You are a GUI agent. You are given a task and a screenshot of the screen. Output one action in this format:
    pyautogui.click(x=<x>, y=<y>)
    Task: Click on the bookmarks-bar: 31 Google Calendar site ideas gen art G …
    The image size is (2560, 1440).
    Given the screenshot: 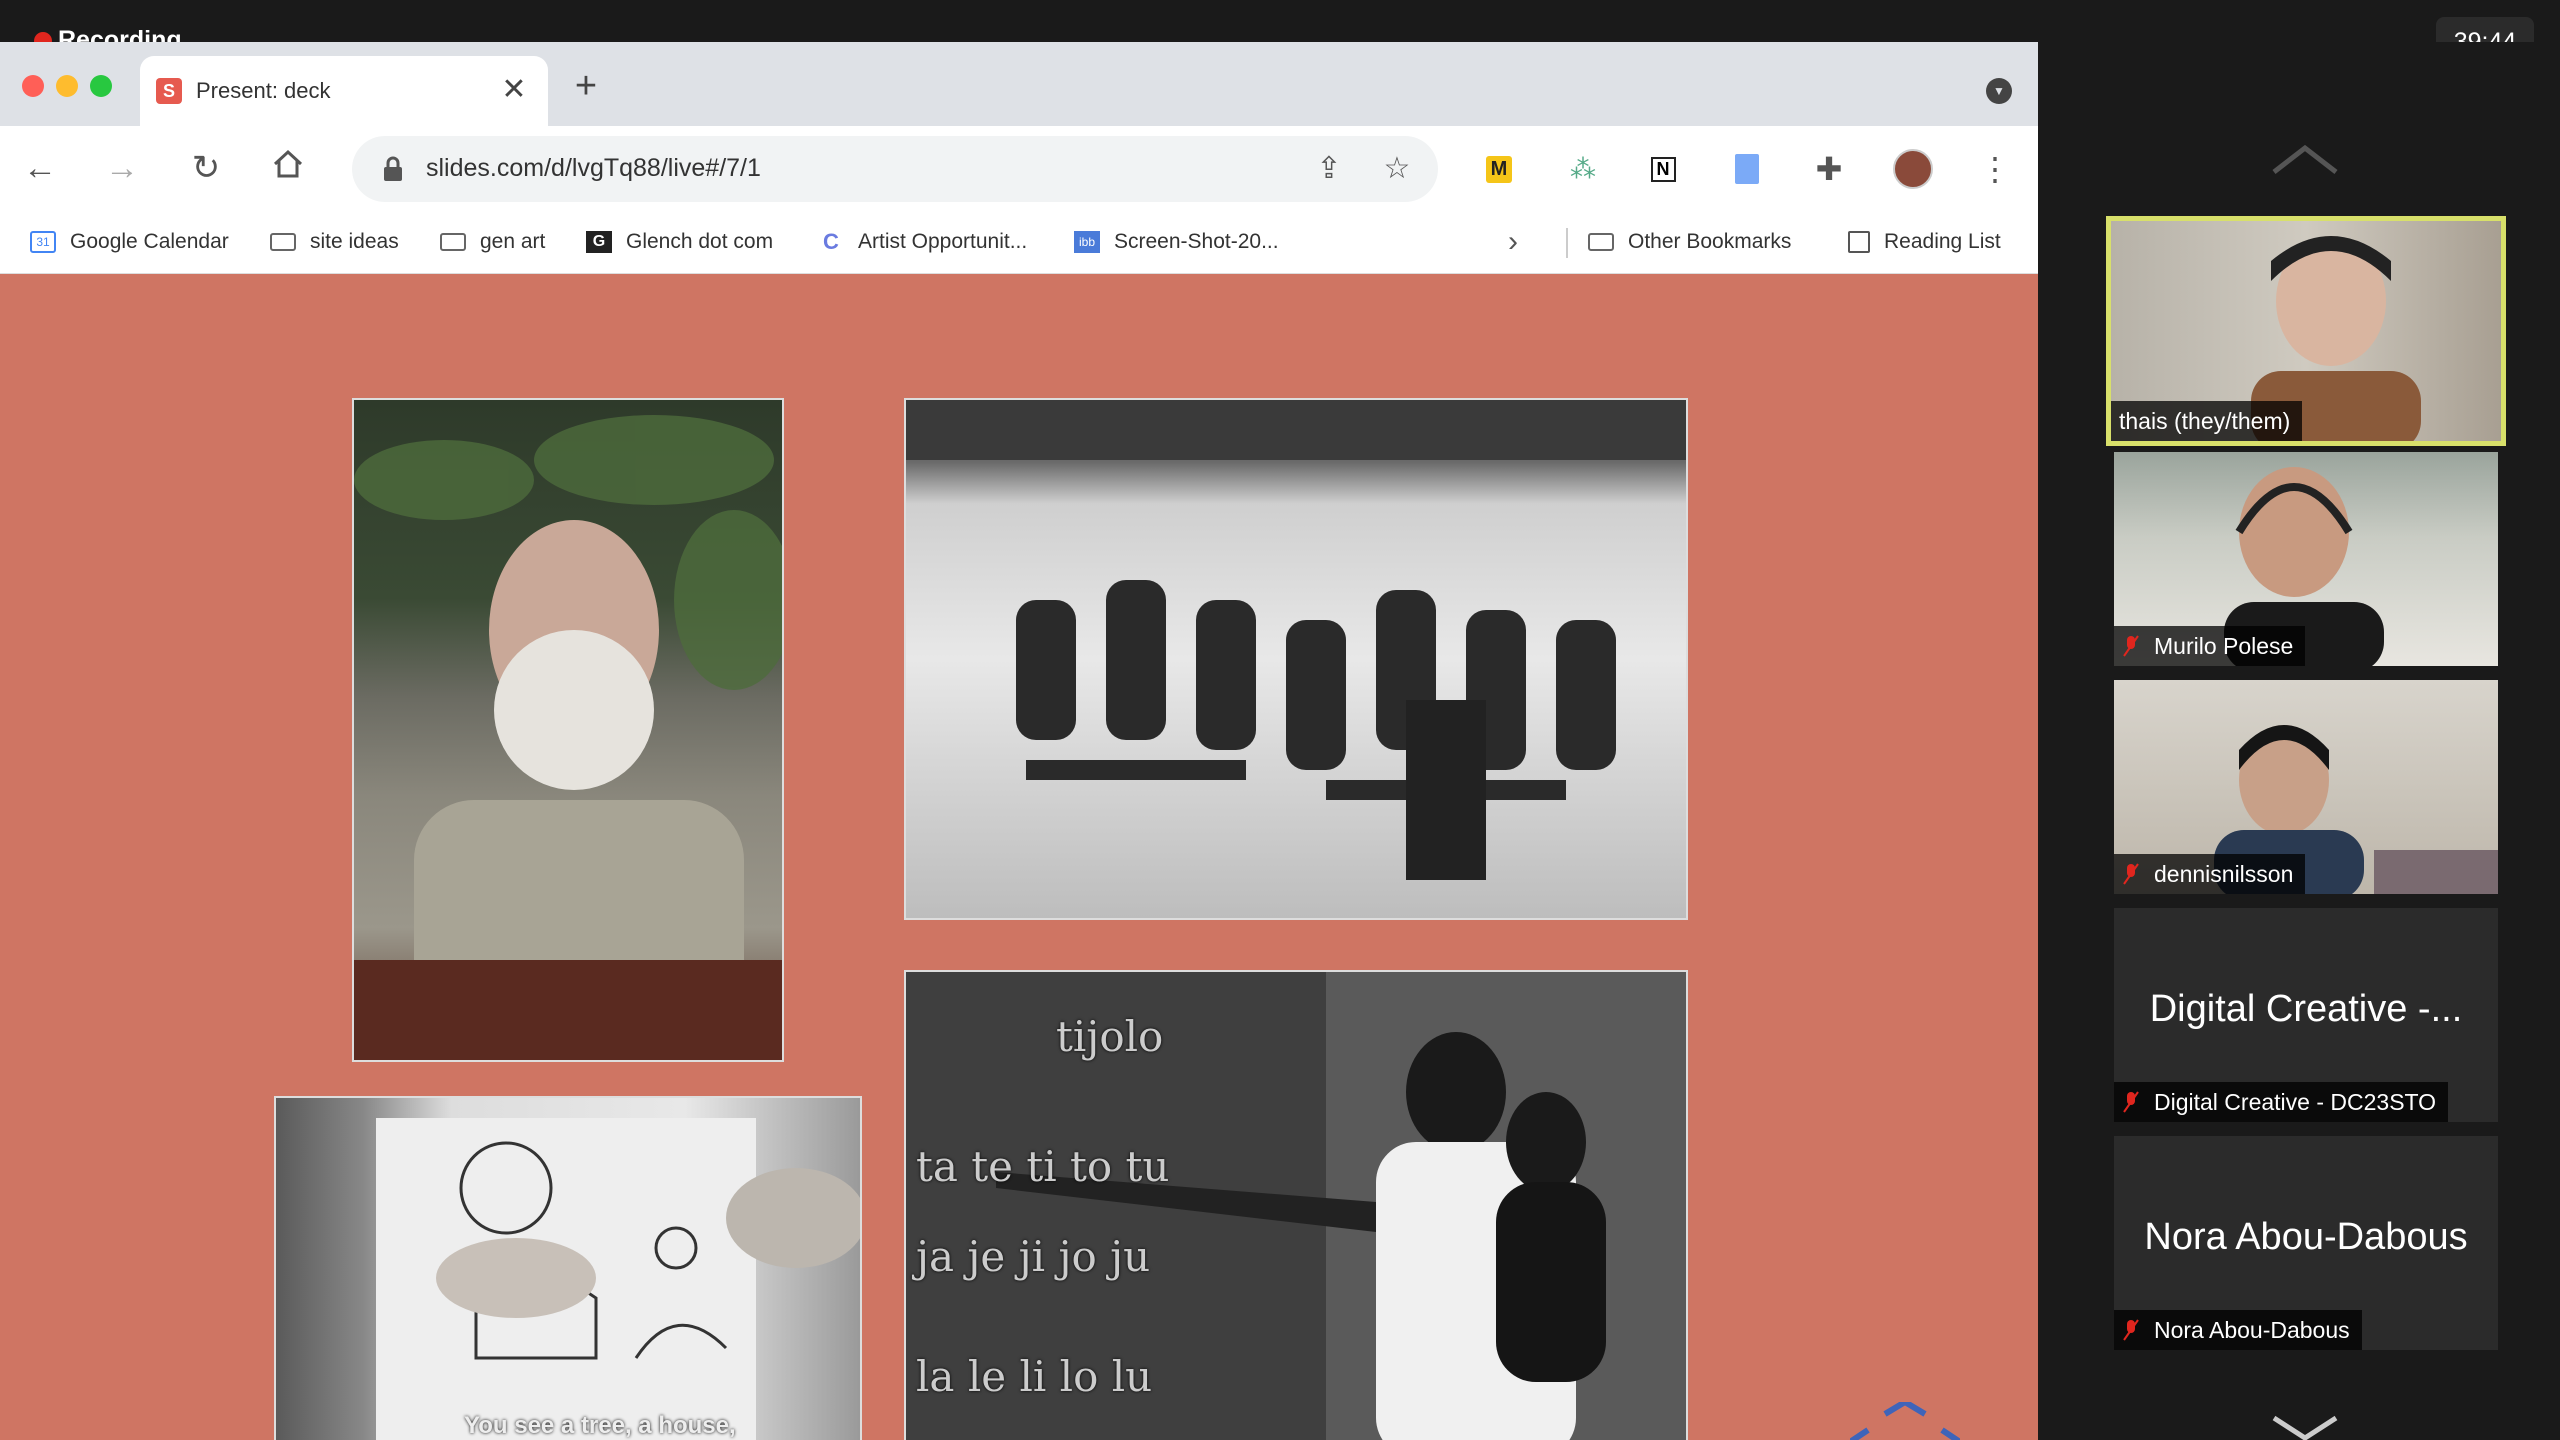 What is the action you would take?
    pyautogui.click(x=1019, y=243)
    